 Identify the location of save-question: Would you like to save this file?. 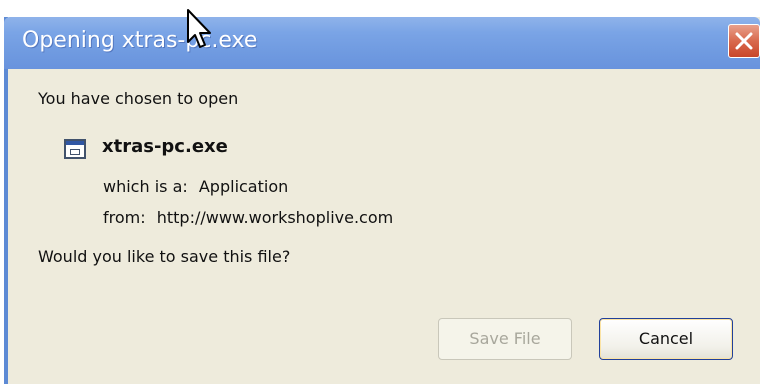
(164, 256).